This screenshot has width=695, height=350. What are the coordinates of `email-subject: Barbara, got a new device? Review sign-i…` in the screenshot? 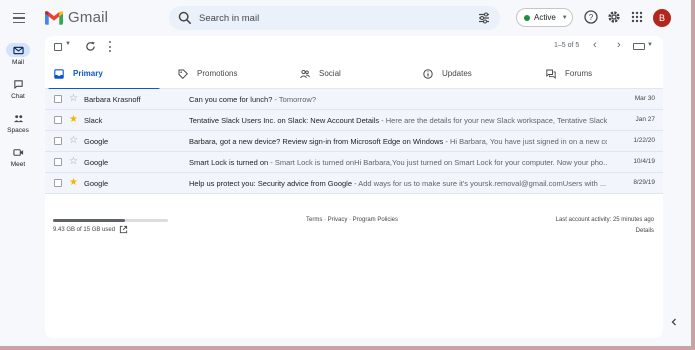 It's located at (316, 141).